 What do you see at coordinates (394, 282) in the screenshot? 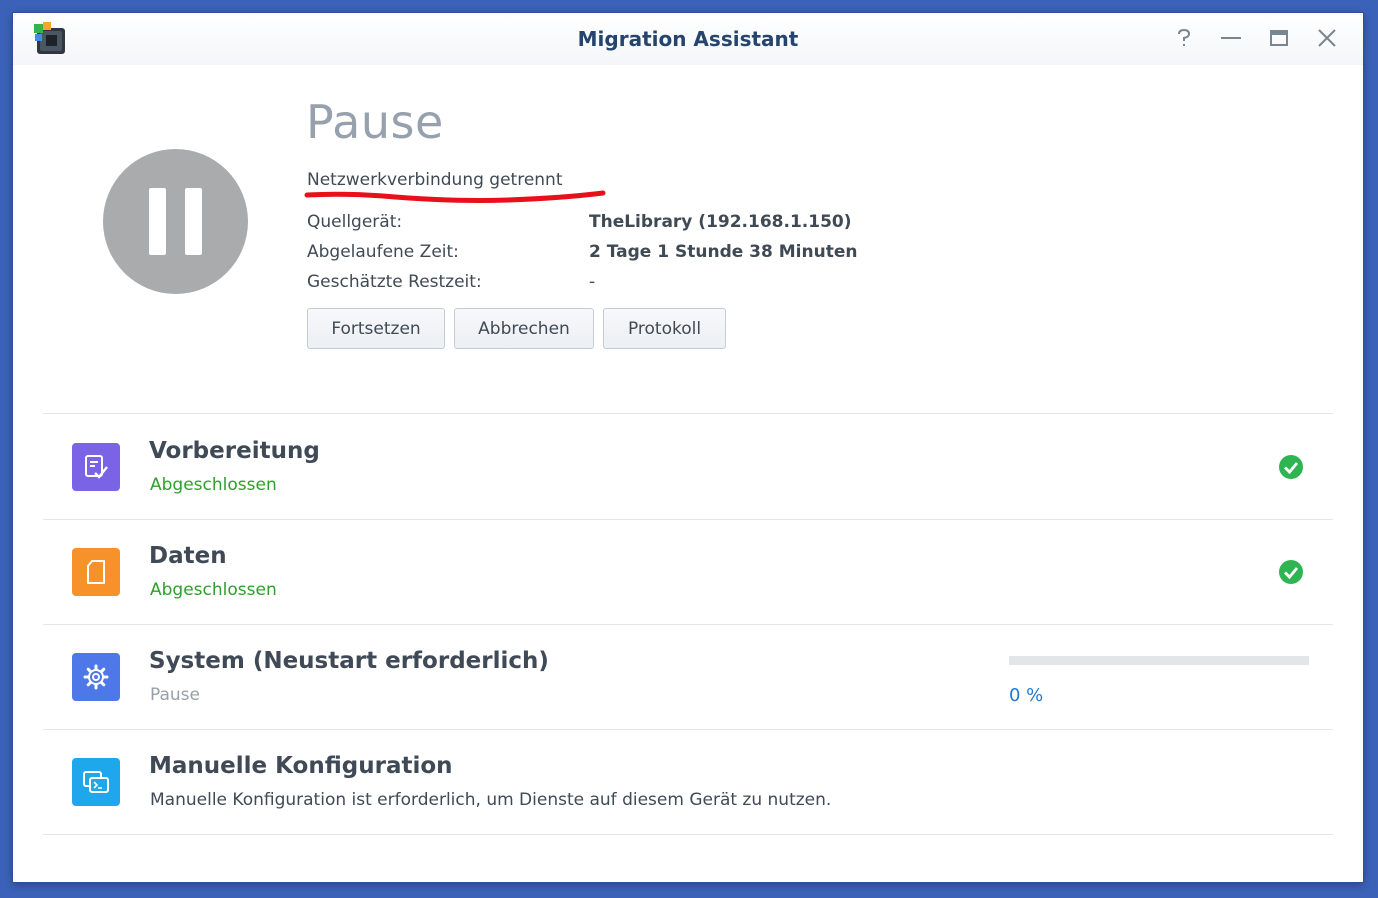
I see `remaining-label: Geschätzte Restzeit:` at bounding box center [394, 282].